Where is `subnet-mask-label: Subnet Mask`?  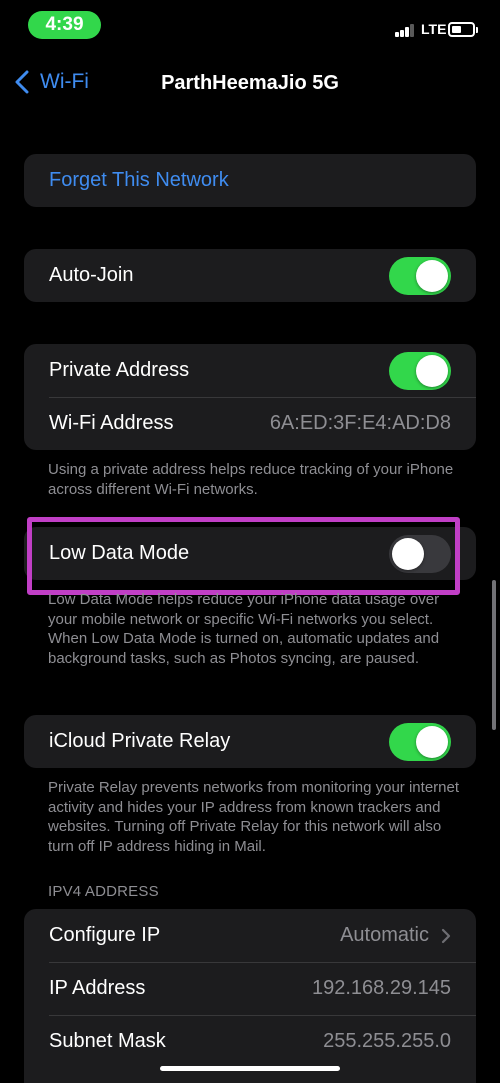 subnet-mask-label: Subnet Mask is located at coordinates (107, 1041).